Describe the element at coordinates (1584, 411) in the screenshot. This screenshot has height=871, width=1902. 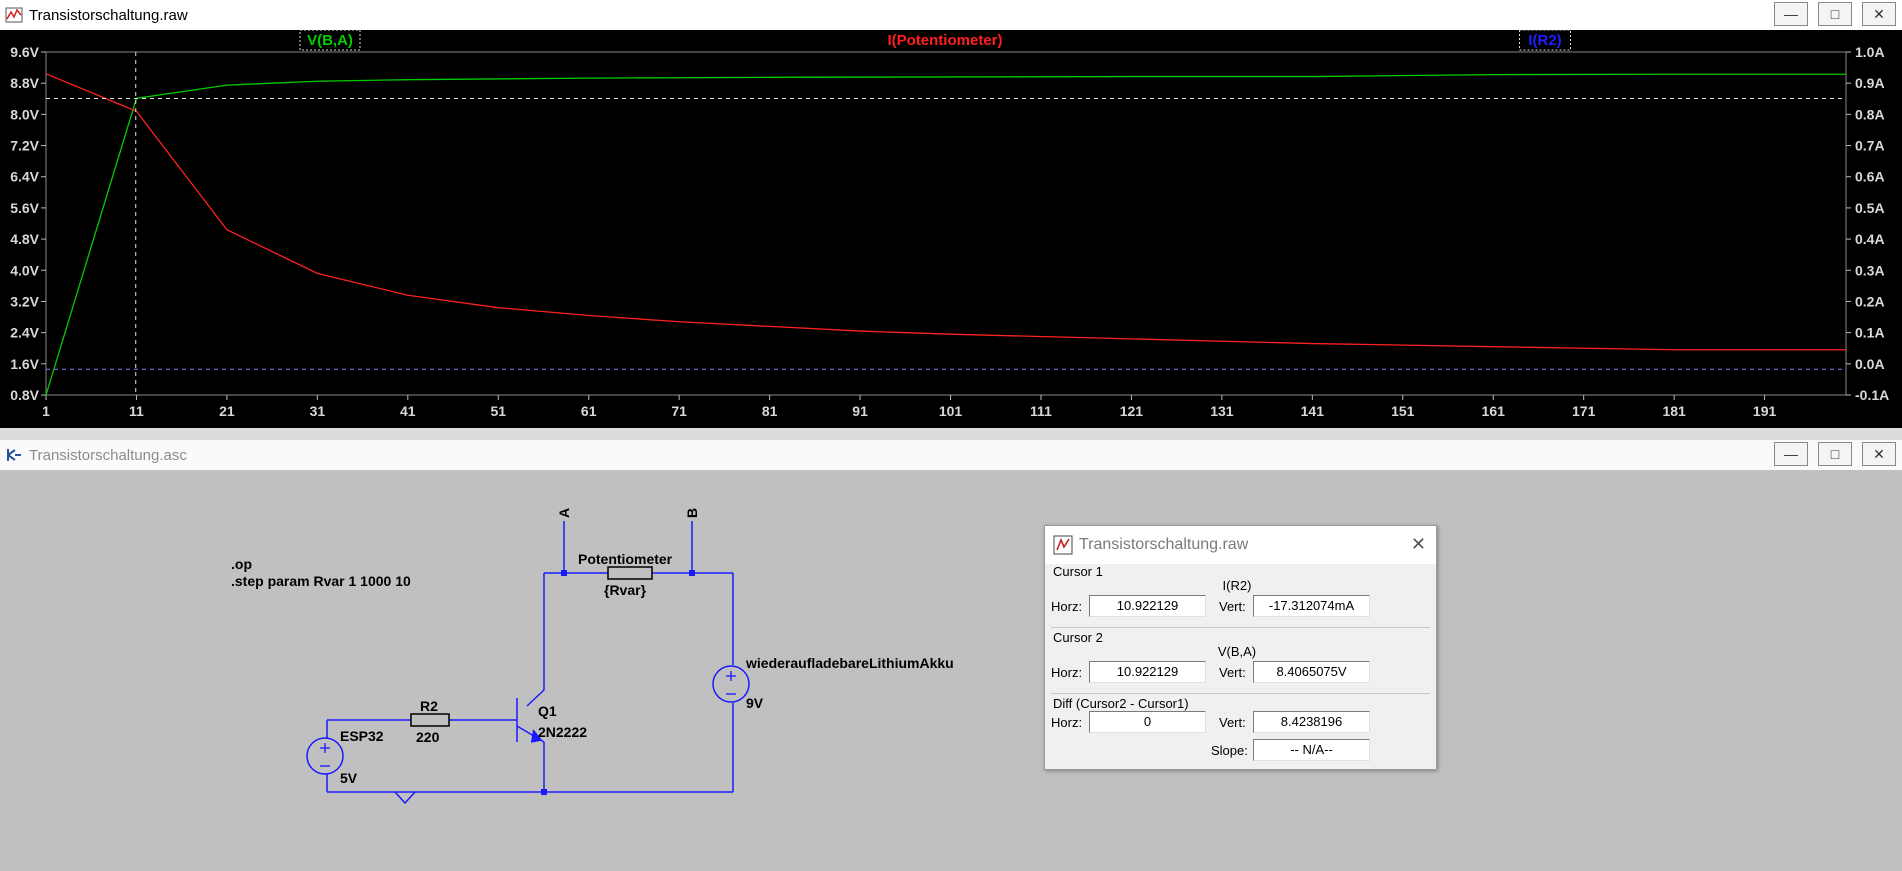
I see `x-axis-tick-label: 171` at that location.